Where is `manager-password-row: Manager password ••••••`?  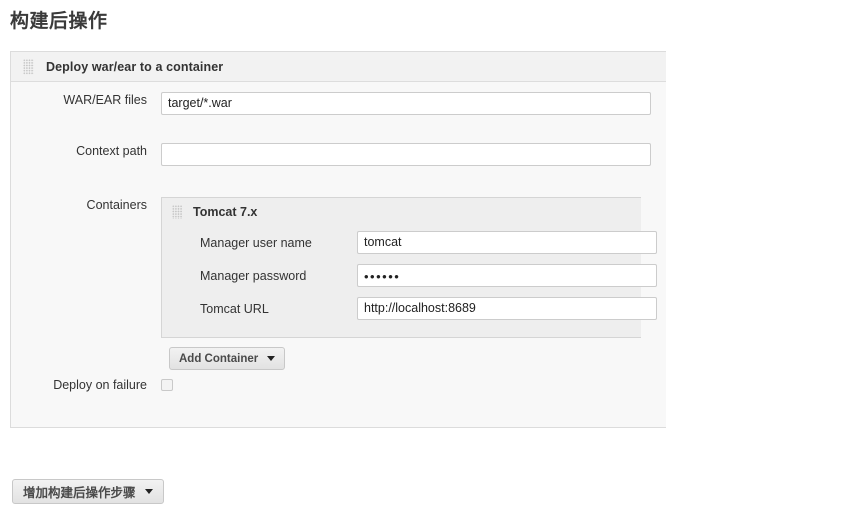
manager-password-row: Manager password •••••• is located at coordinates (409, 275).